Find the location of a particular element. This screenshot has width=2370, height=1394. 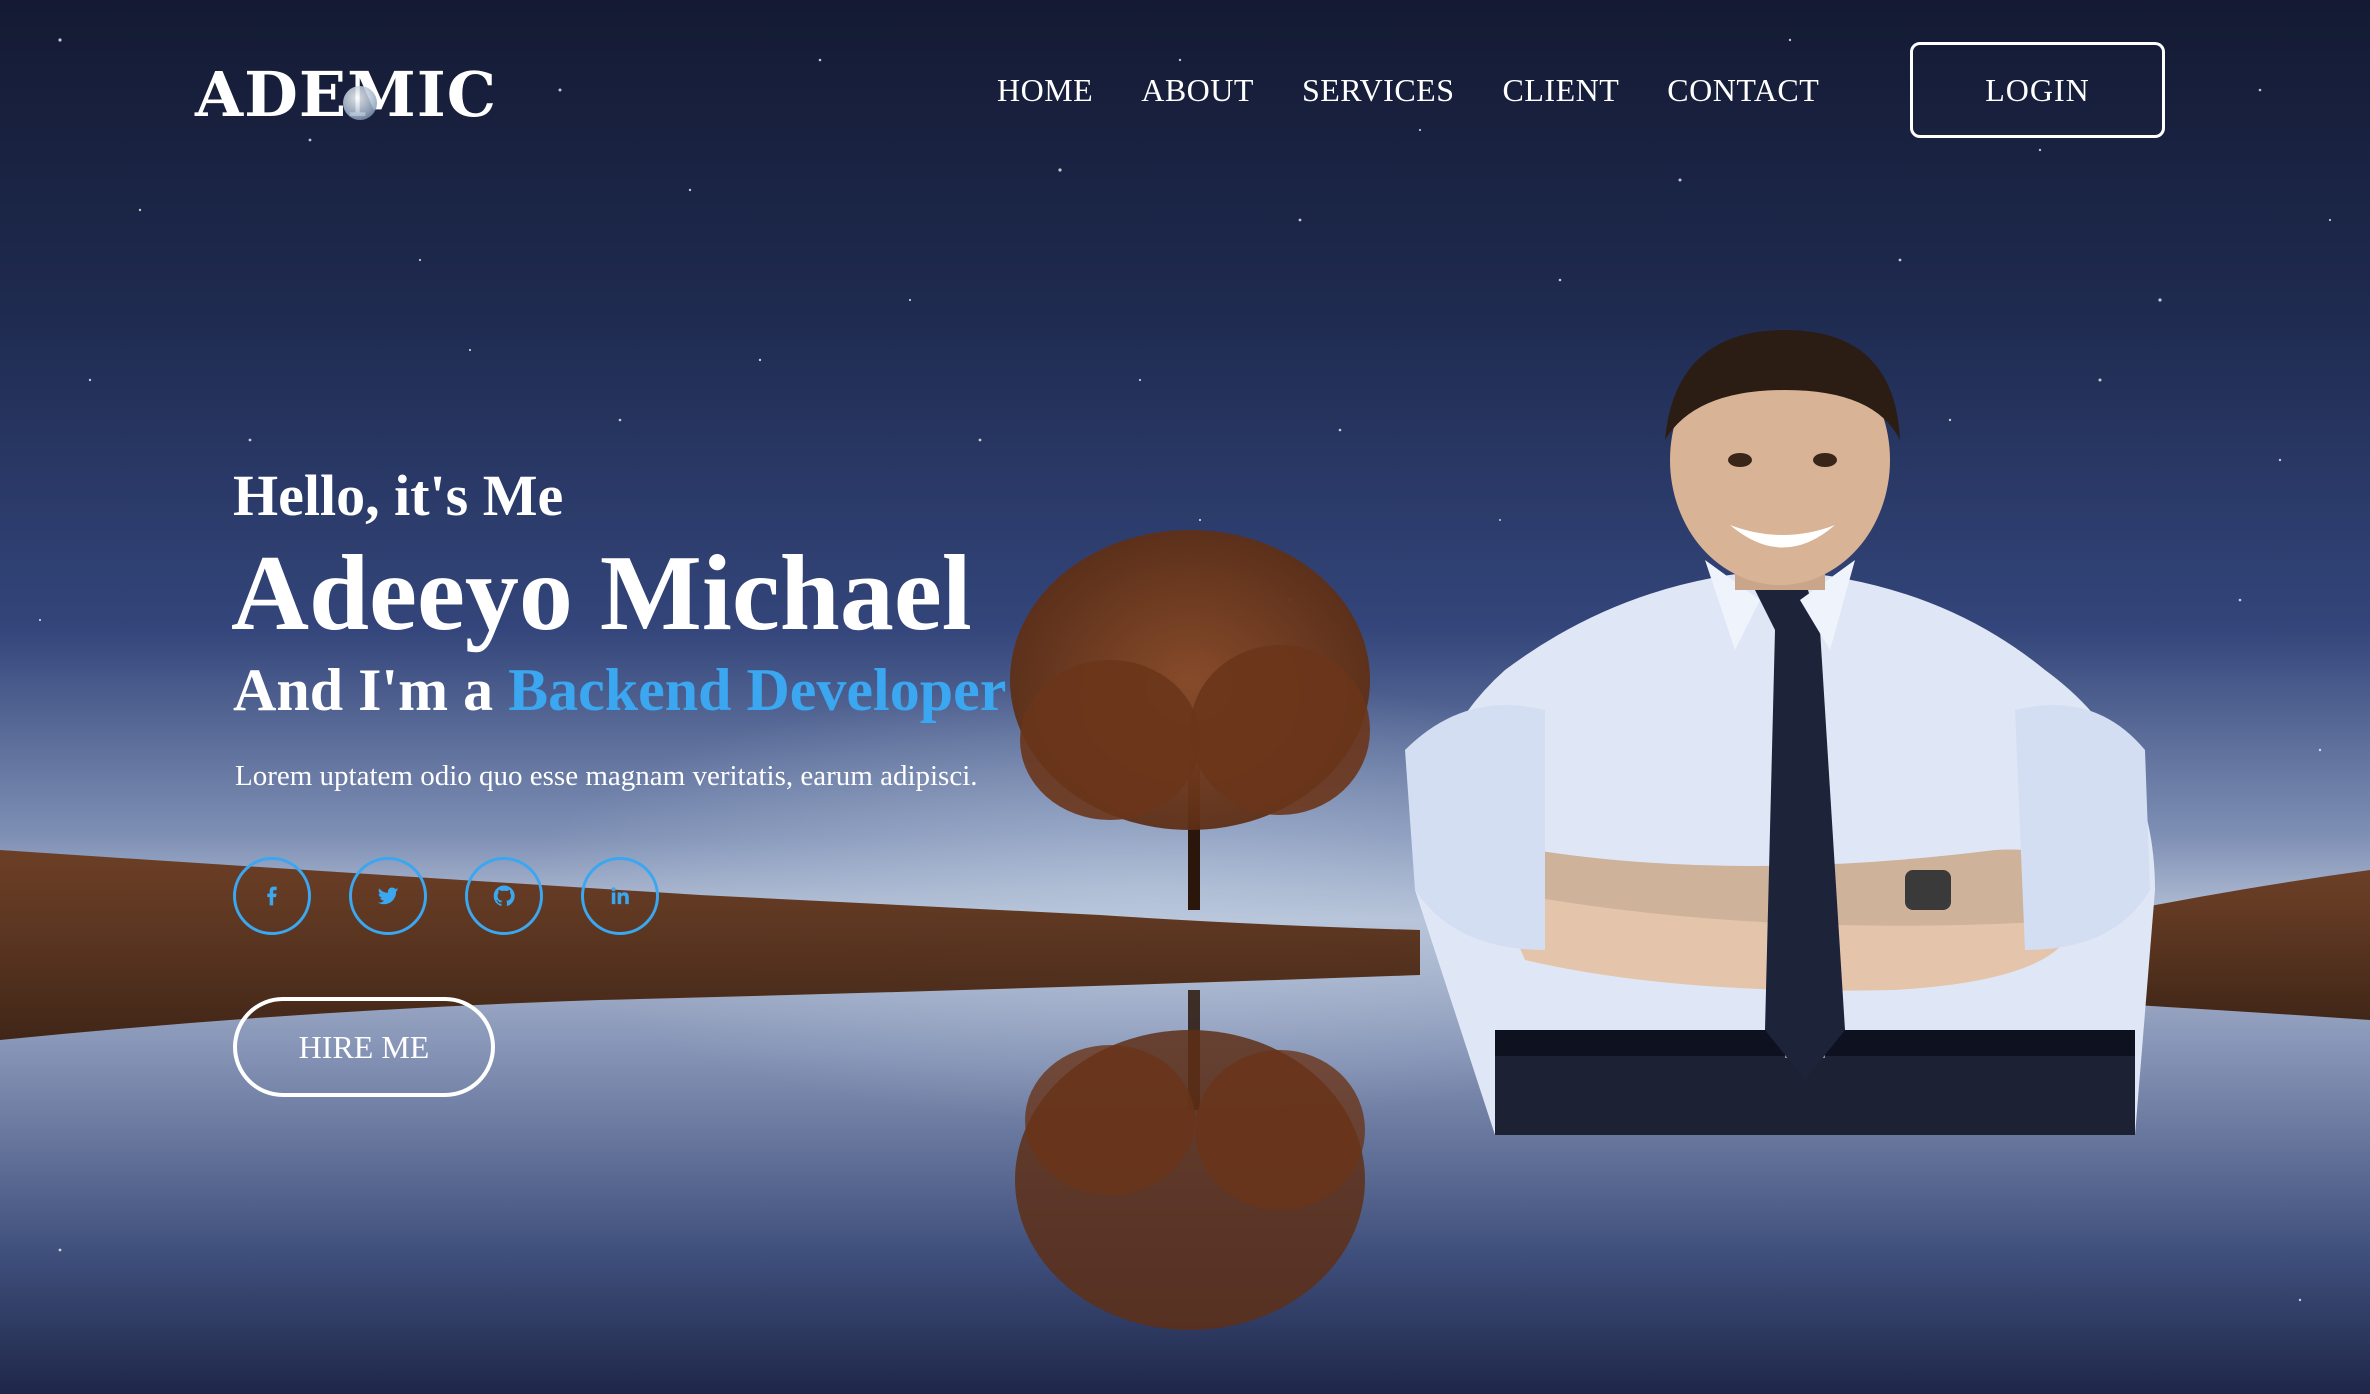

hero-role-line: And I'm a Backend Developer is located at coordinates (619, 690).